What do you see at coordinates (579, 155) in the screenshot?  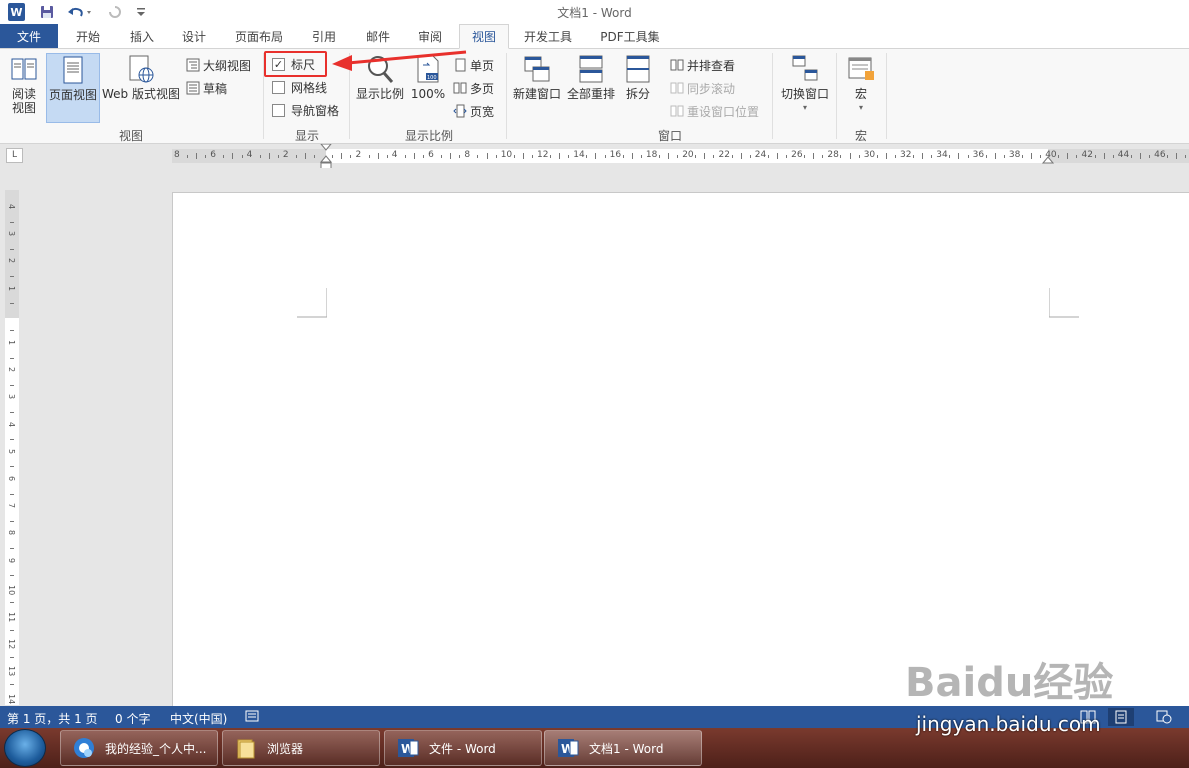 I see `ruler-tick-label: 14` at bounding box center [579, 155].